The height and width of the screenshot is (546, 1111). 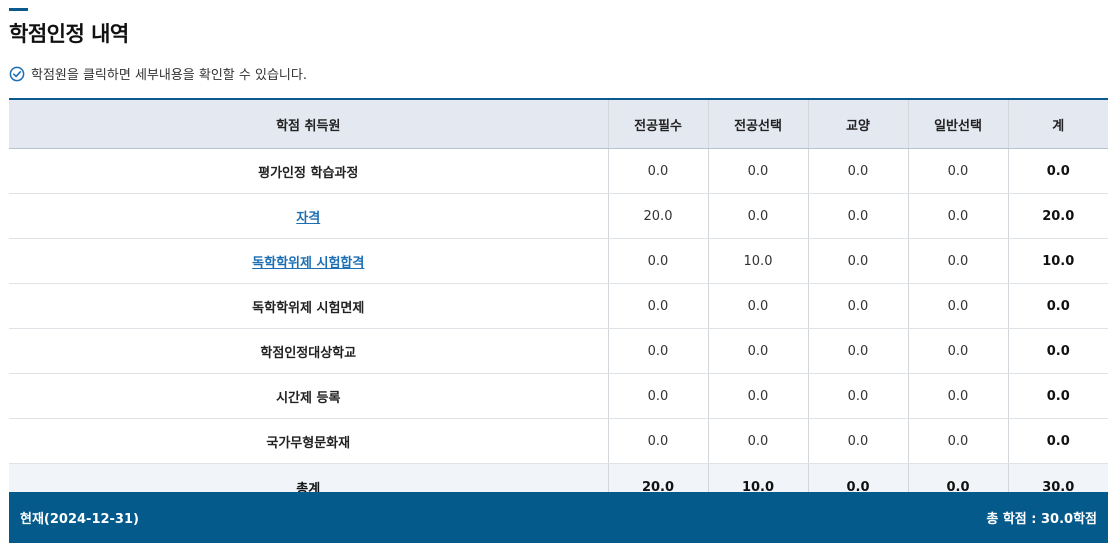 I want to click on table-row: 시간제 등록 0.0 0.0 0.0 0.0 0.0, so click(x=558, y=396).